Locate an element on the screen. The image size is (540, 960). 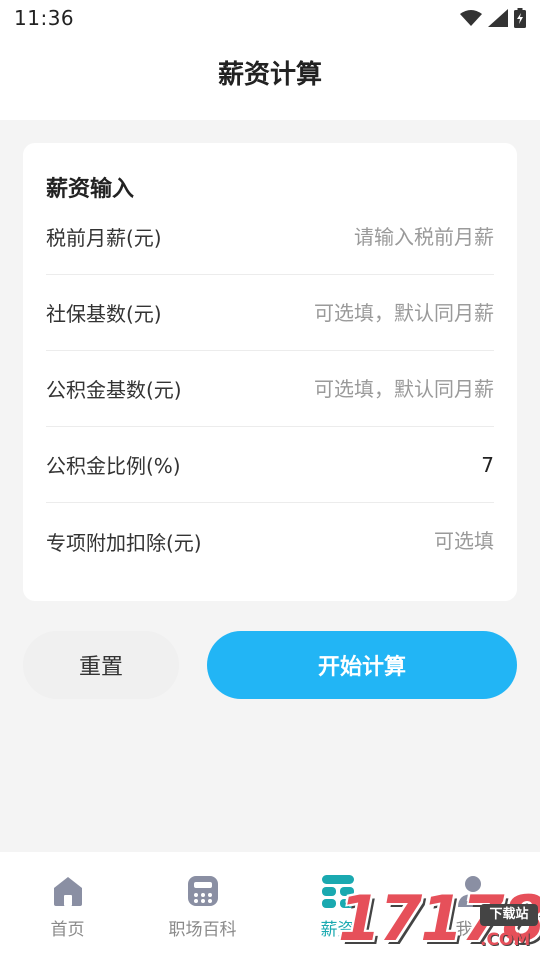
social-base-label: 社保基数(元) is located at coordinates (104, 314).